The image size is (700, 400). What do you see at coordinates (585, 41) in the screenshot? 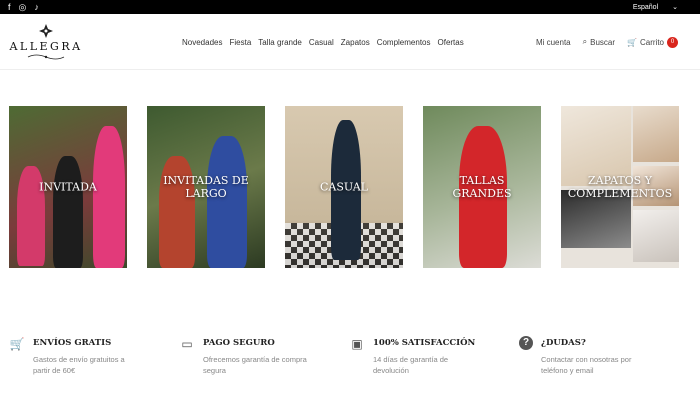
I see `search-icon: ⌕` at bounding box center [585, 41].